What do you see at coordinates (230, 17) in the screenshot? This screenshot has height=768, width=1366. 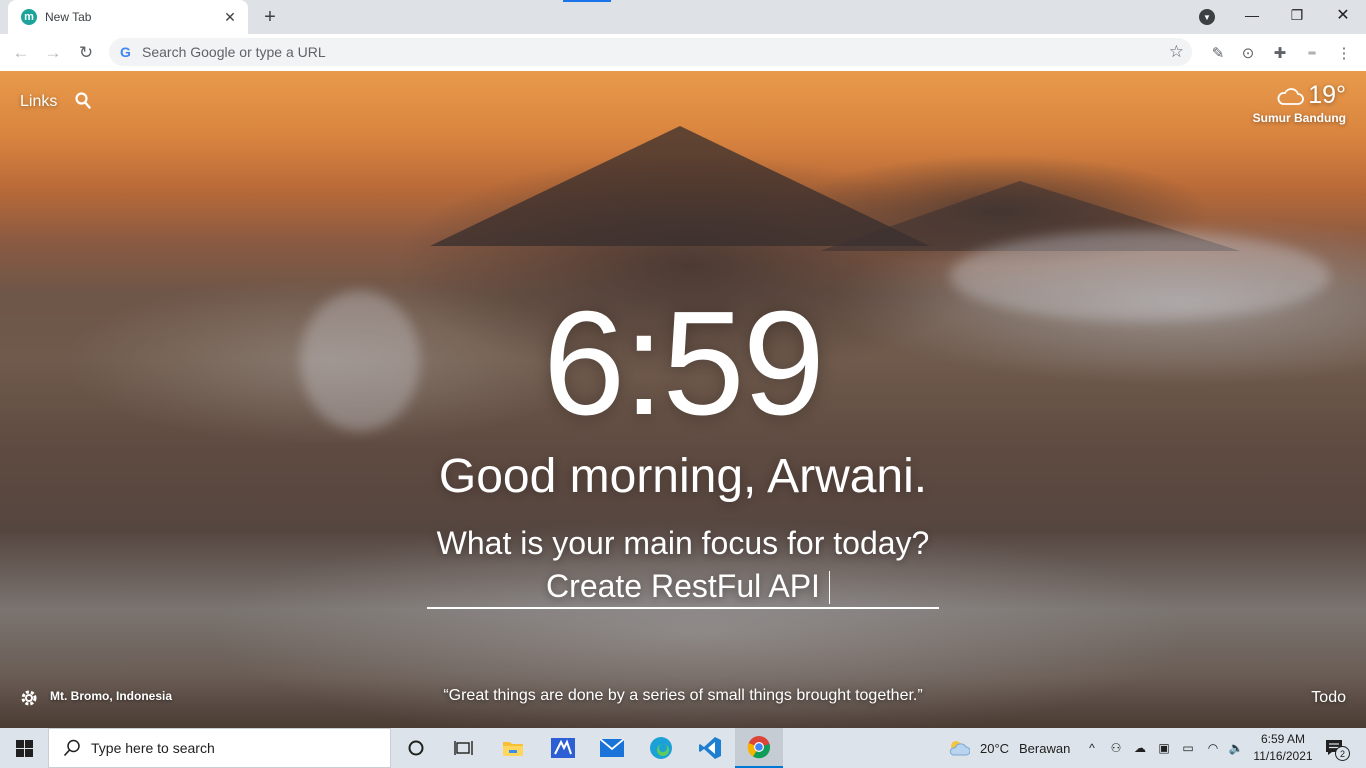 I see `close-tab-icon: ✕` at bounding box center [230, 17].